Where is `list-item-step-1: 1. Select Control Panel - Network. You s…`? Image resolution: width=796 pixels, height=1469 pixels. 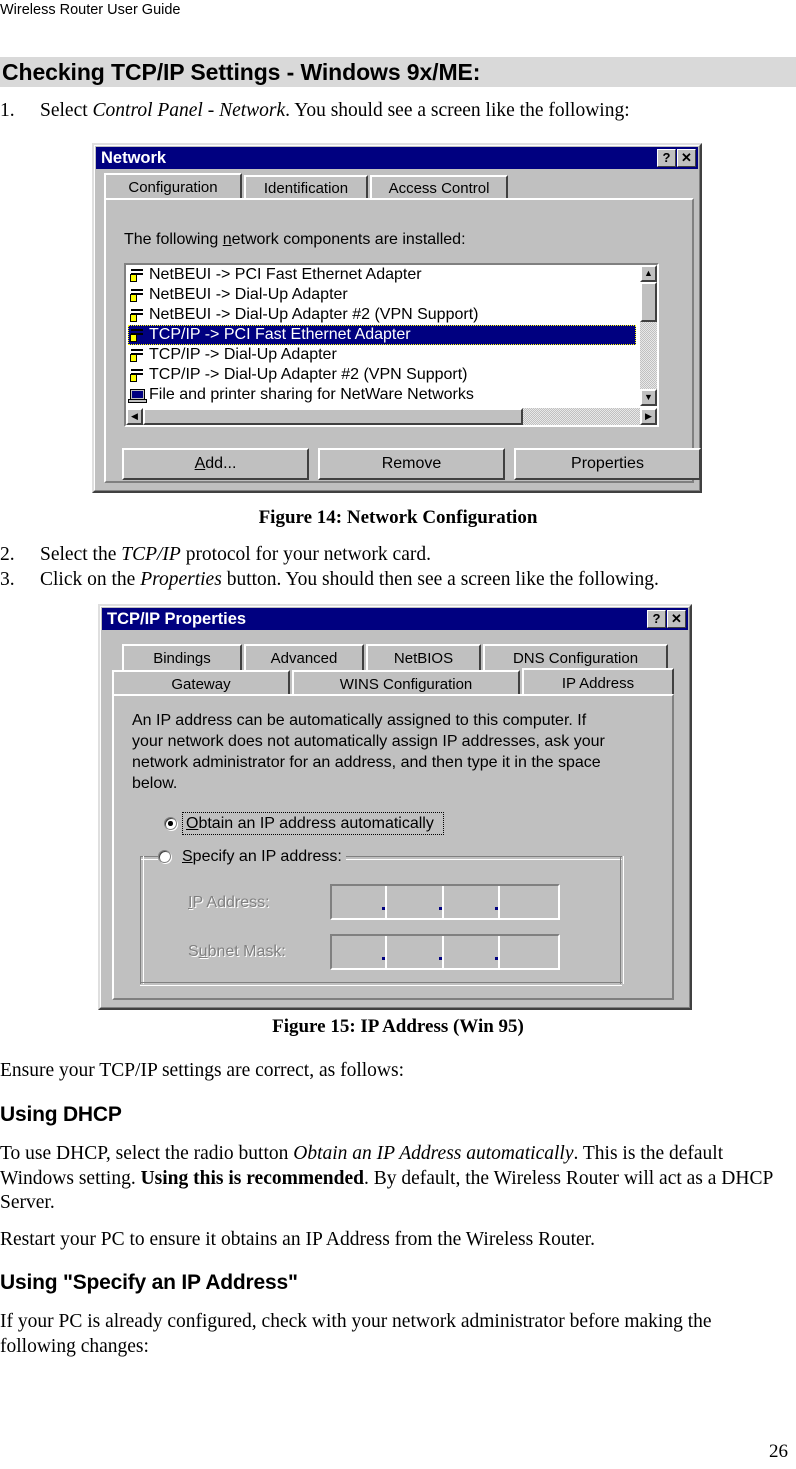
list-item-step-1: 1. Select Control Panel - Network. You s… is located at coordinates (392, 111).